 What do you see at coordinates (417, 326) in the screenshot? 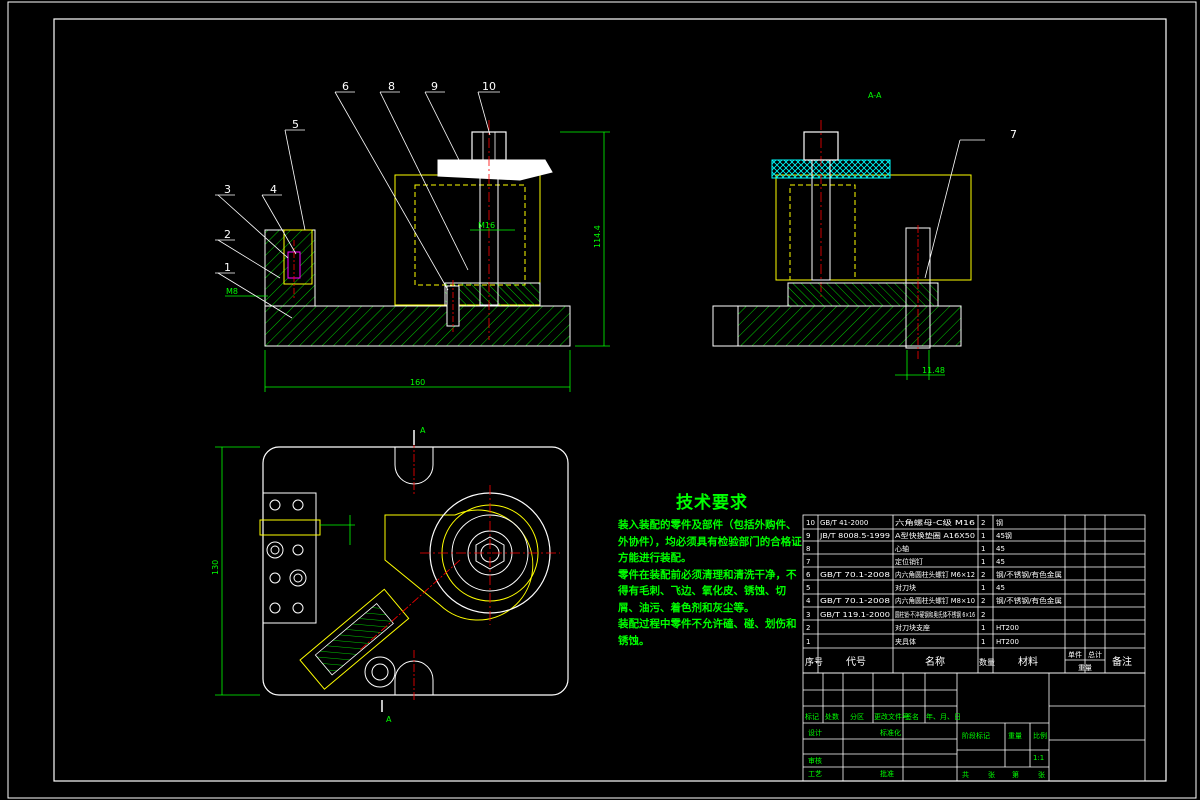
I see `base-body` at bounding box center [417, 326].